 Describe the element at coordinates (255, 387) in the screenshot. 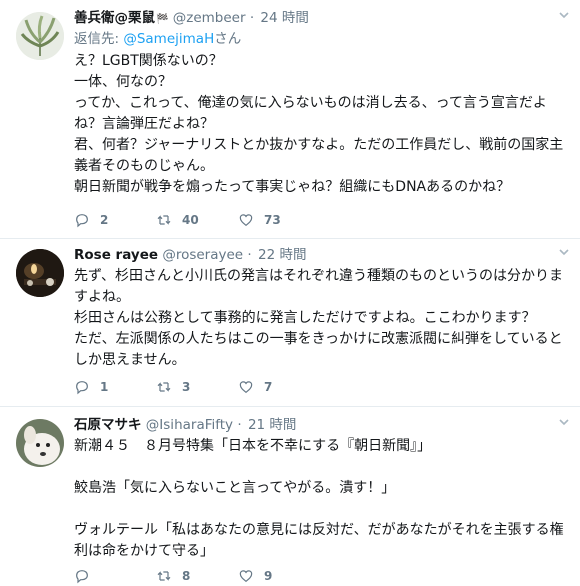

I see `like-button: 7` at that location.